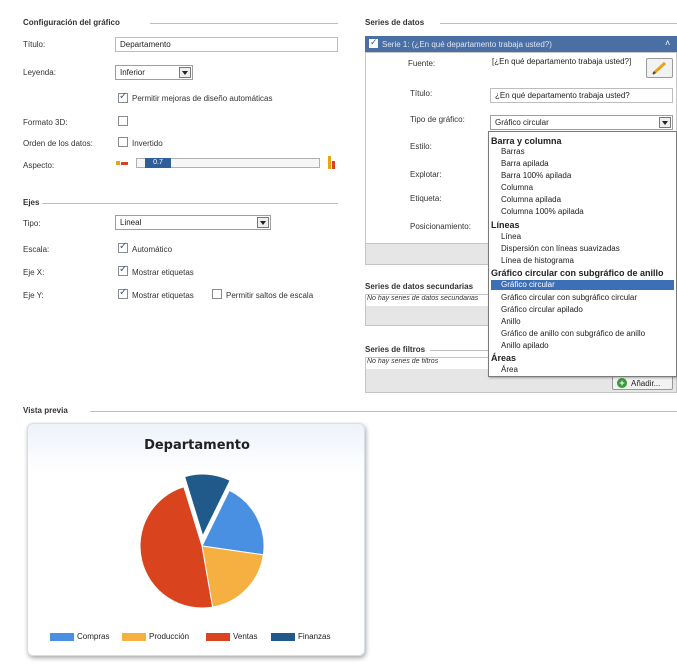  What do you see at coordinates (36, 249) in the screenshot?
I see `escala-label: Escala:` at bounding box center [36, 249].